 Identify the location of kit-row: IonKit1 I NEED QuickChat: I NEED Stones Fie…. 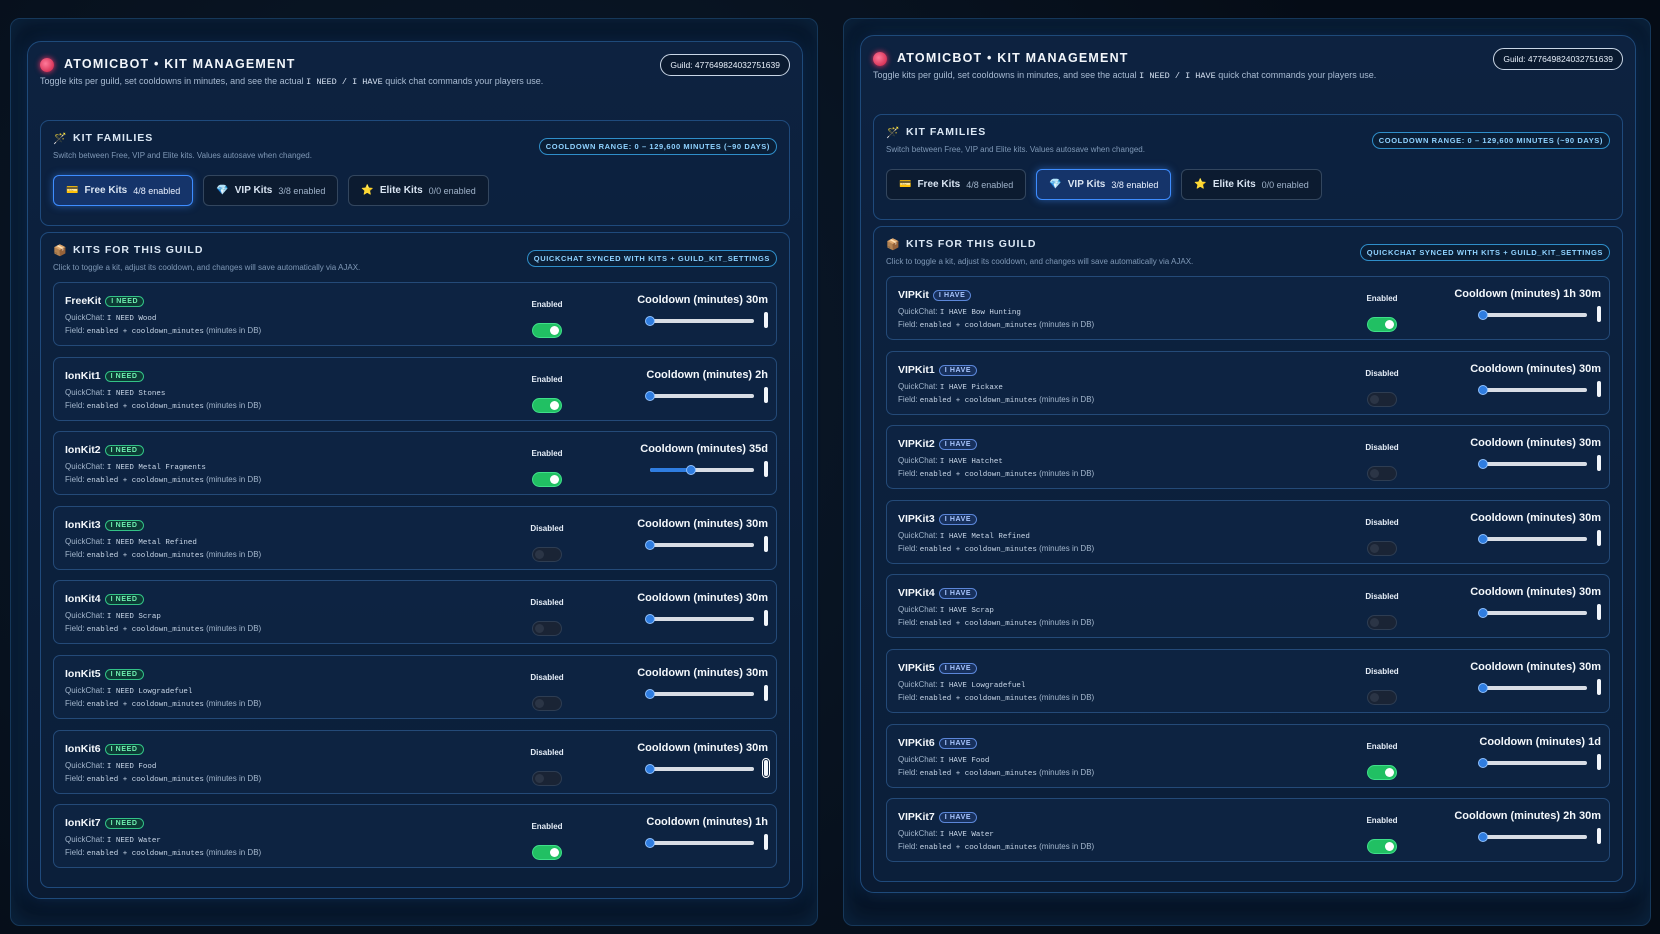
(415, 388).